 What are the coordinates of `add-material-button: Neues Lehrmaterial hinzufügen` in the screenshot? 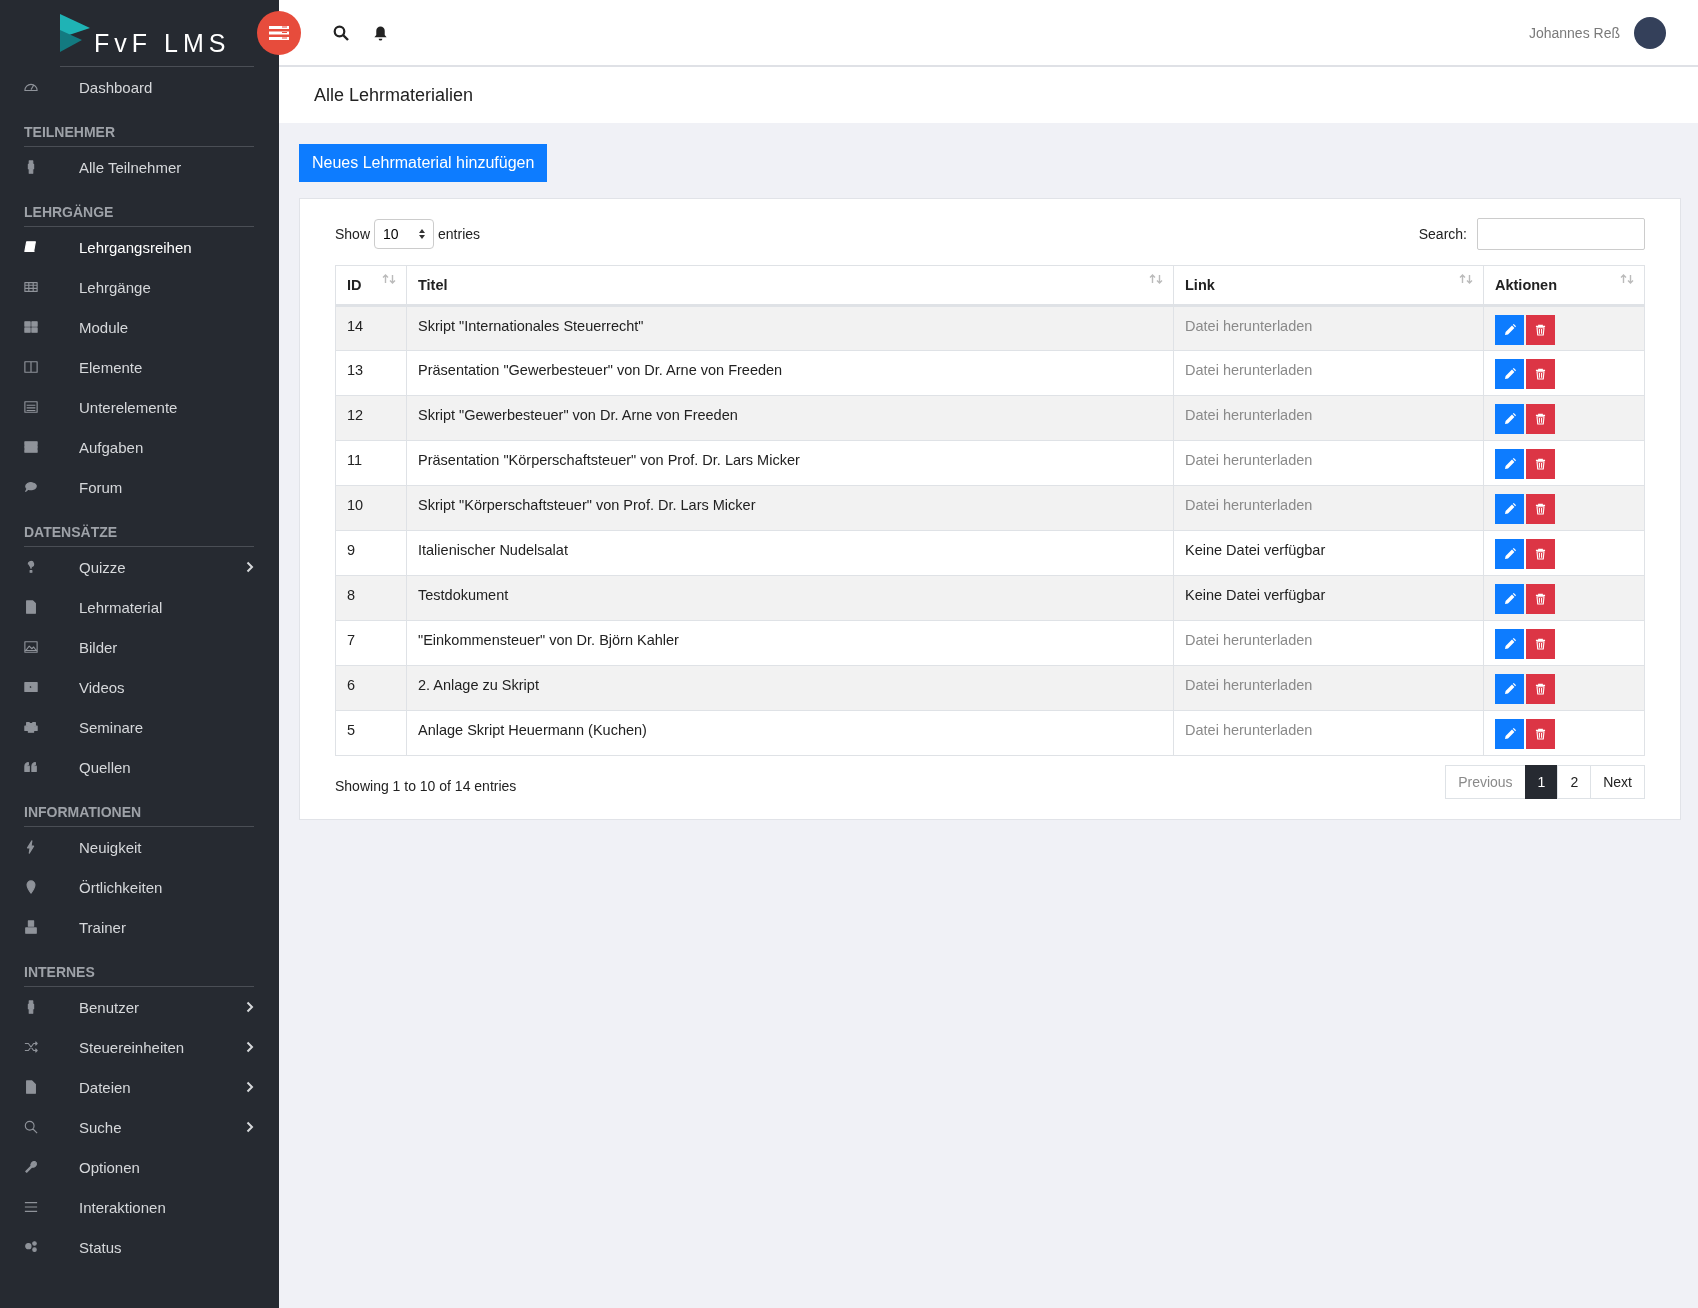 It's located at (423, 163).